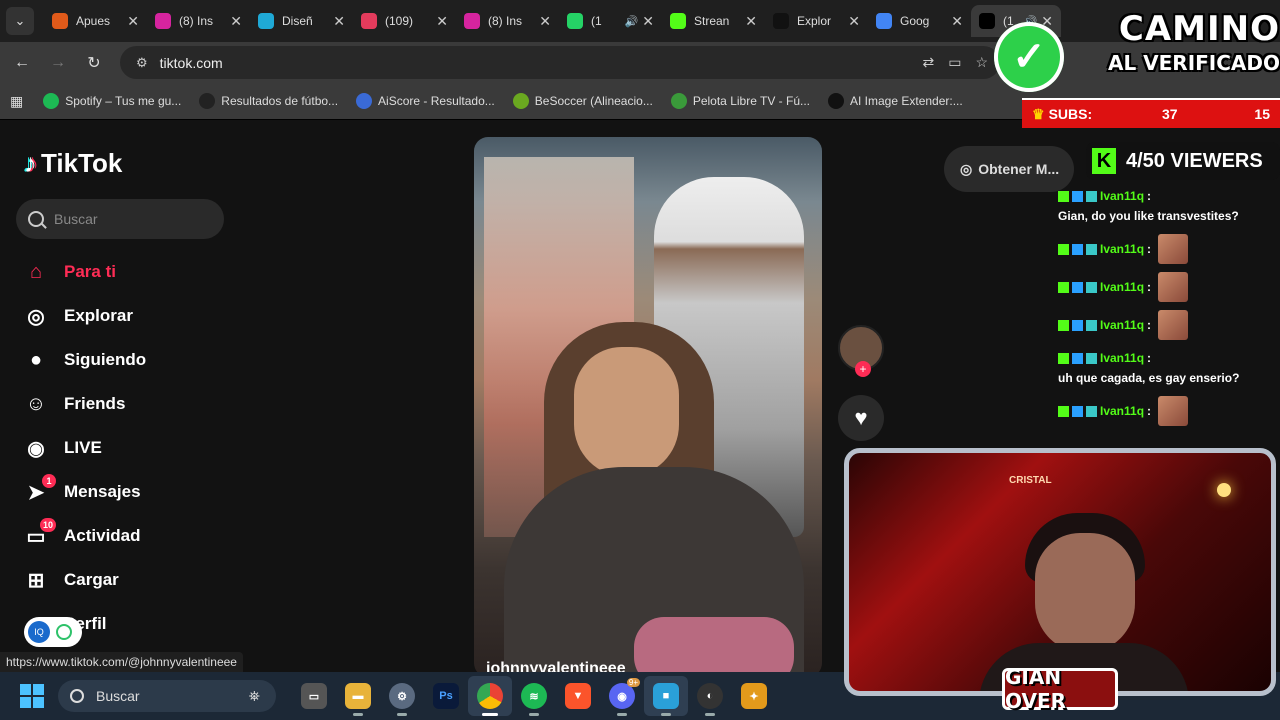 This screenshot has height=720, width=1280. What do you see at coordinates (666, 696) in the screenshot?
I see `video-app: ■` at bounding box center [666, 696].